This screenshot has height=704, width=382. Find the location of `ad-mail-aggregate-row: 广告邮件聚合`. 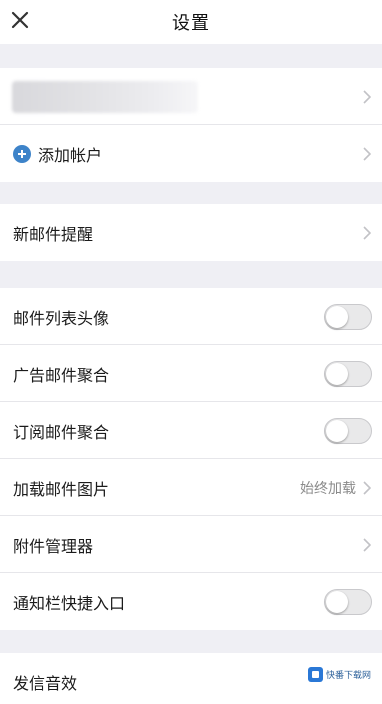

ad-mail-aggregate-row: 广告邮件聚合 is located at coordinates (191, 373).